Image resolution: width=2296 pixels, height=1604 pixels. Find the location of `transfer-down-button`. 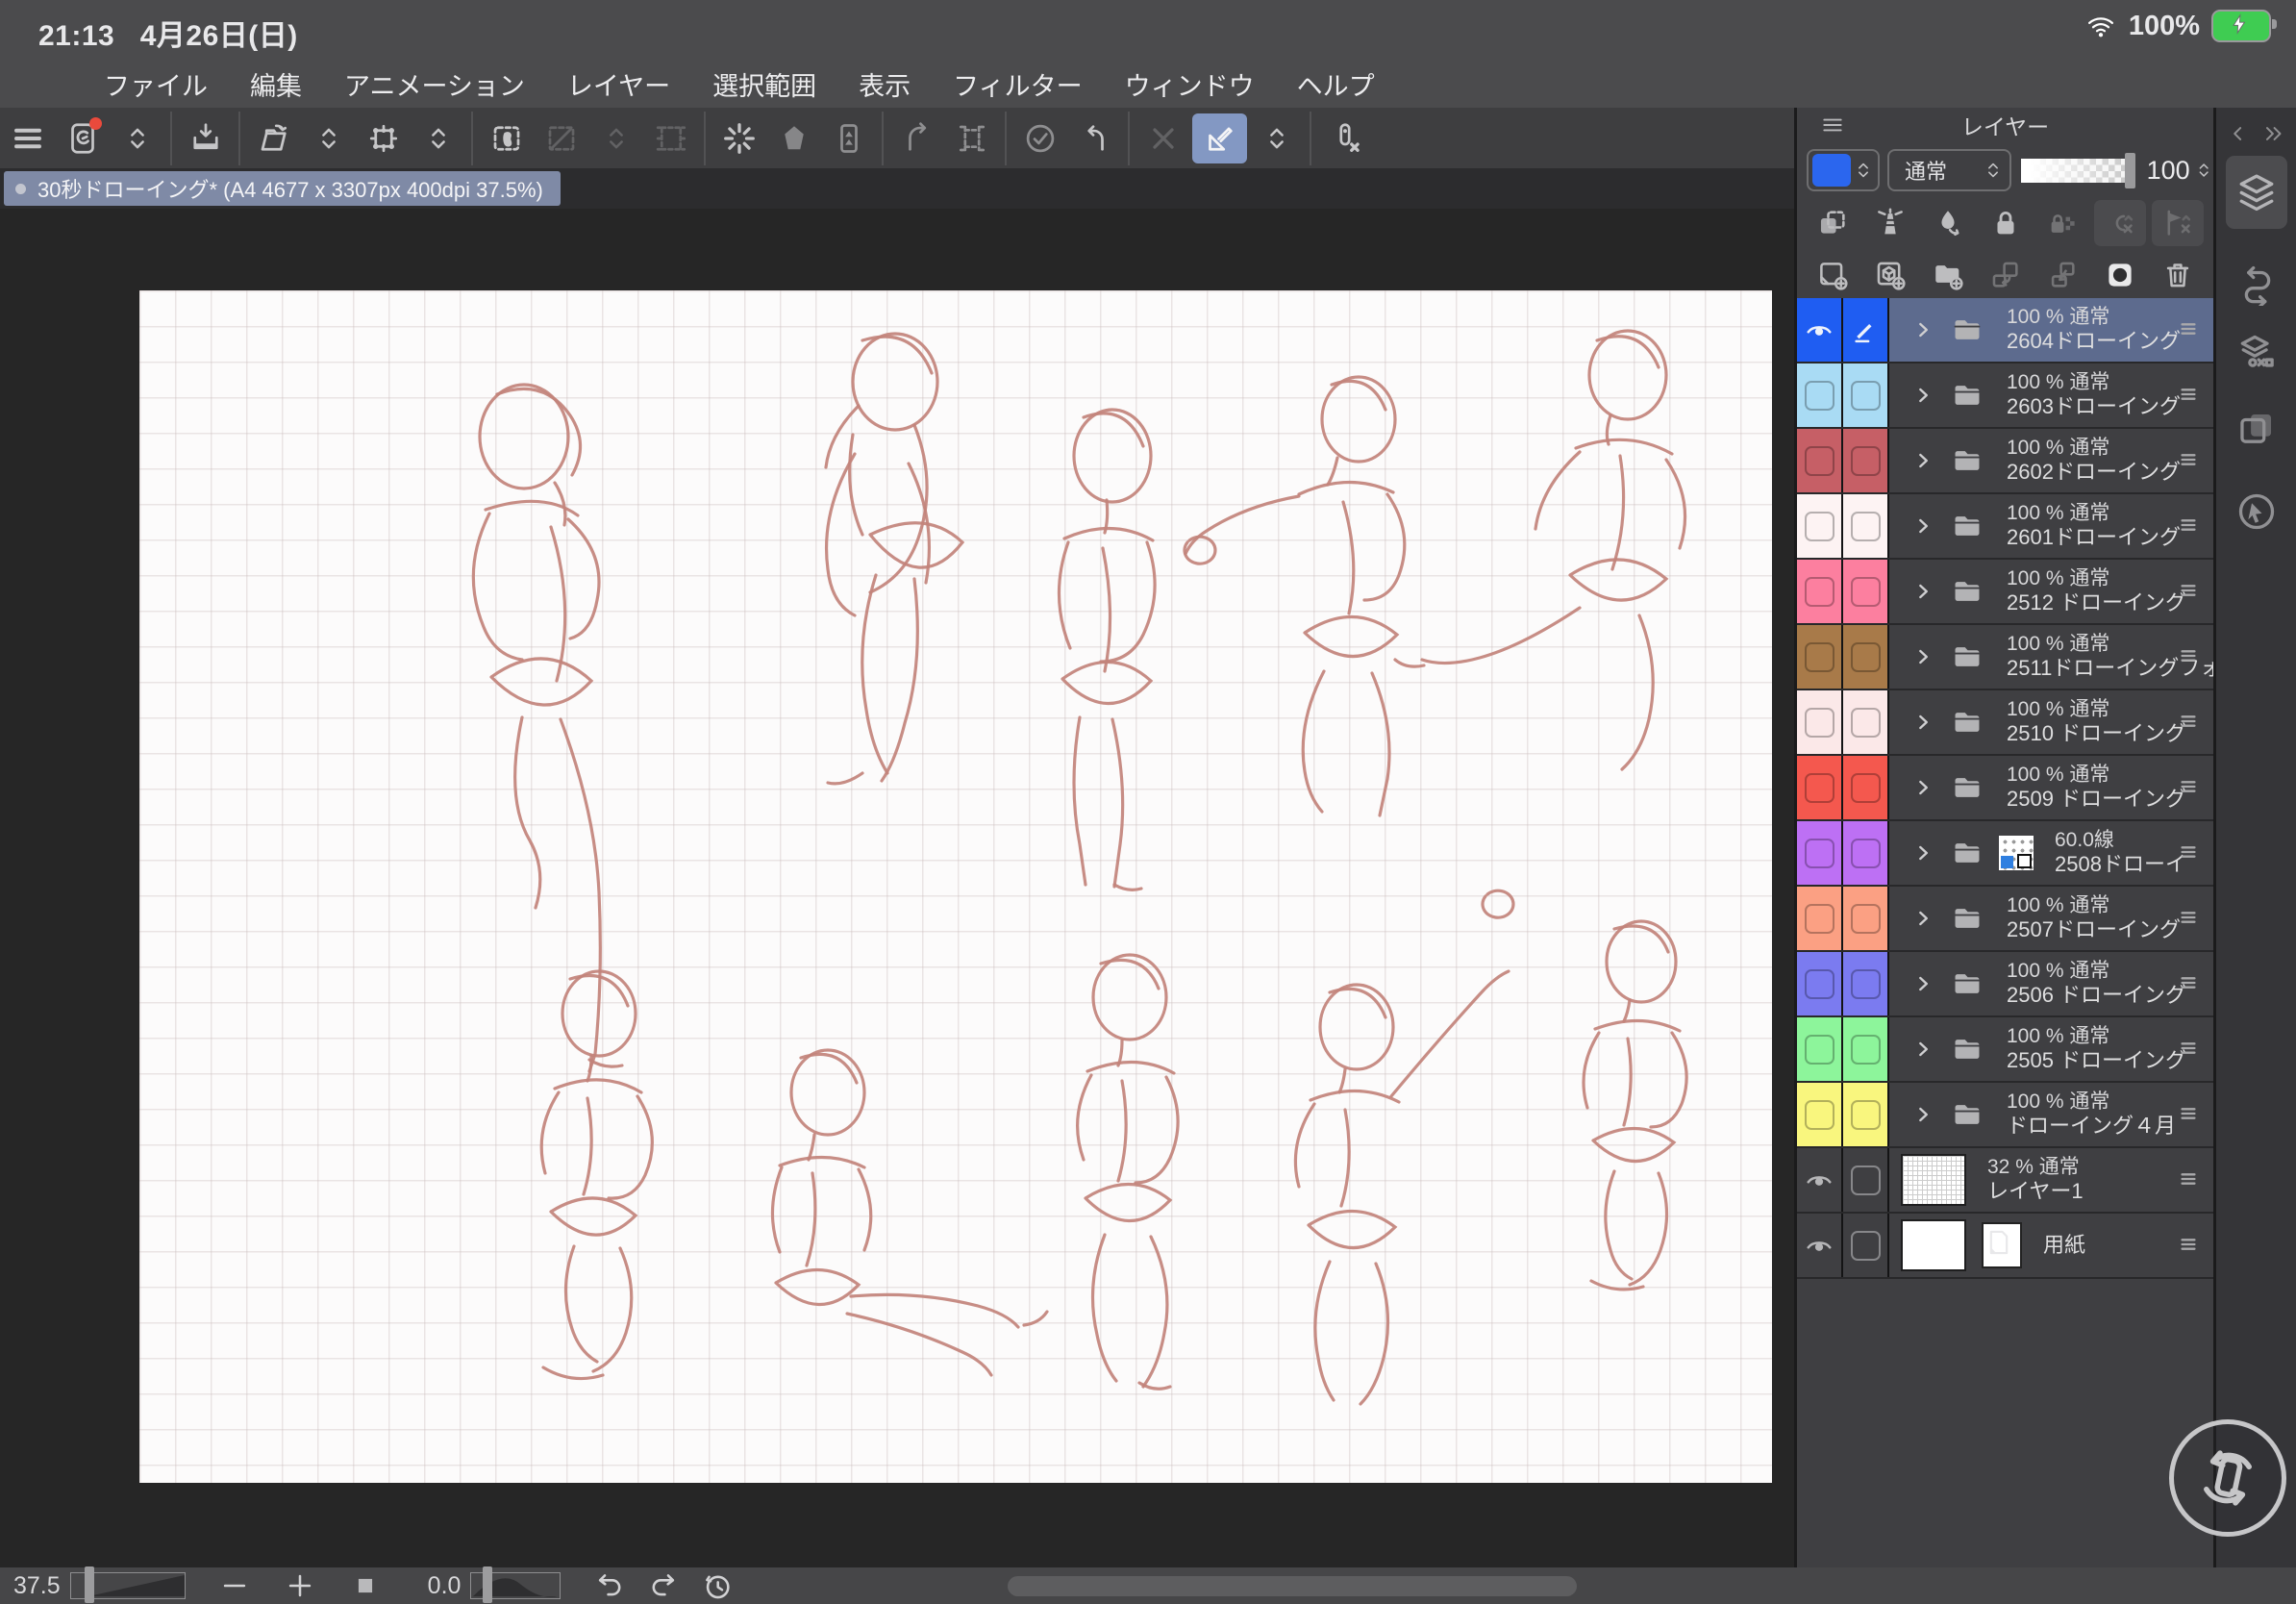

transfer-down-button is located at coordinates (2006, 275).